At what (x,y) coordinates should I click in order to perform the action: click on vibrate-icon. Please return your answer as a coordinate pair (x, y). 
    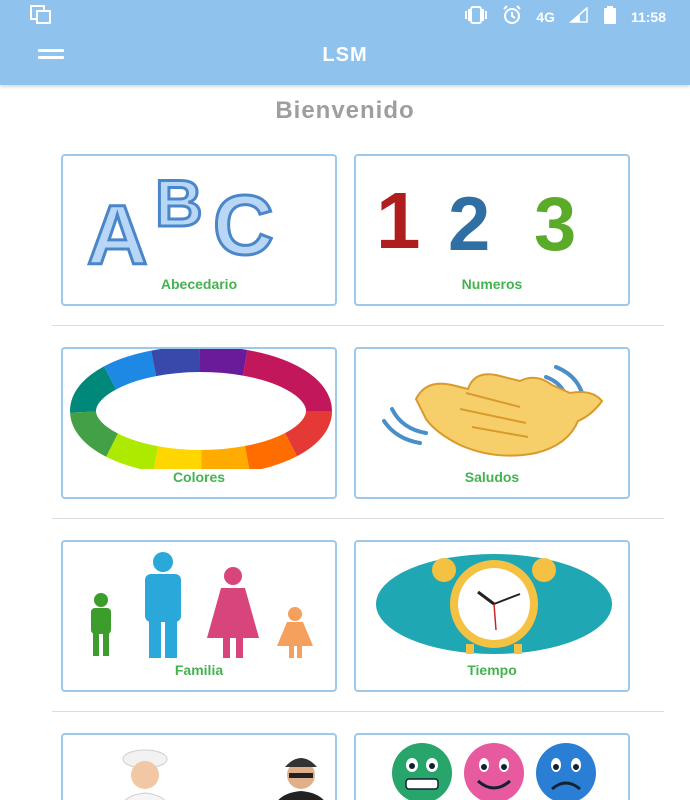
    Looking at the image, I should click on (476, 16).